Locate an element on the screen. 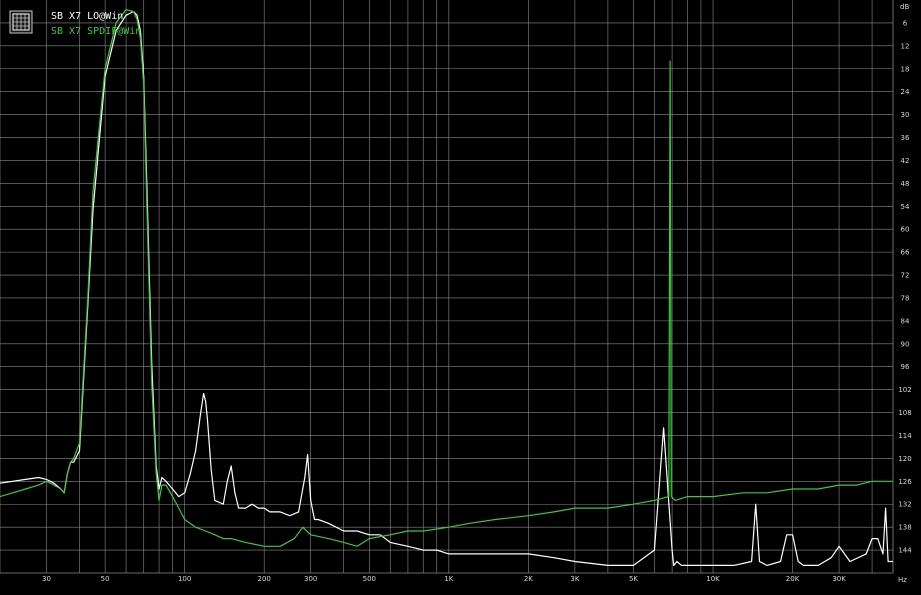 This screenshot has width=921, height=595. y-tick-label: 12 is located at coordinates (905, 46).